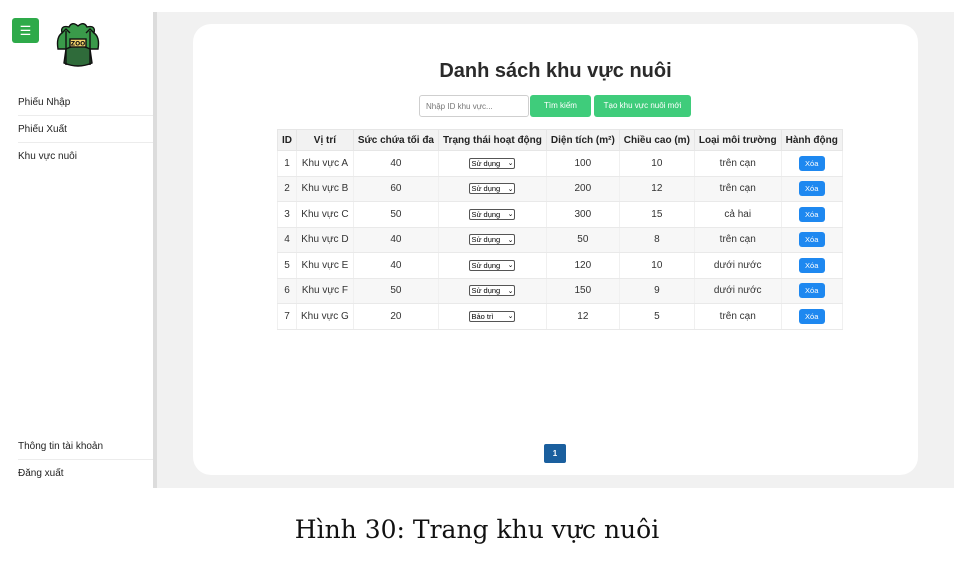 This screenshot has height=573, width=968. What do you see at coordinates (477, 529) in the screenshot?
I see `figure-caption: Hình 30: Trang khu vực nuôi` at bounding box center [477, 529].